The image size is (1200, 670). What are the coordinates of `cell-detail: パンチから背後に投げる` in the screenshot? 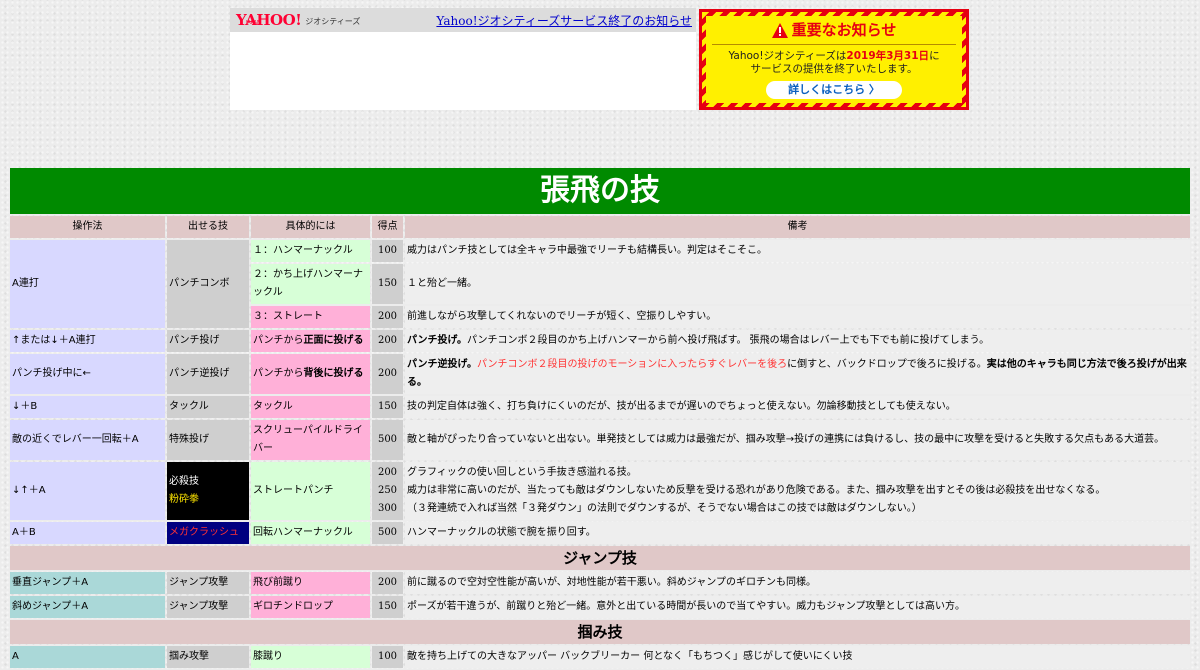 It's located at (310, 374).